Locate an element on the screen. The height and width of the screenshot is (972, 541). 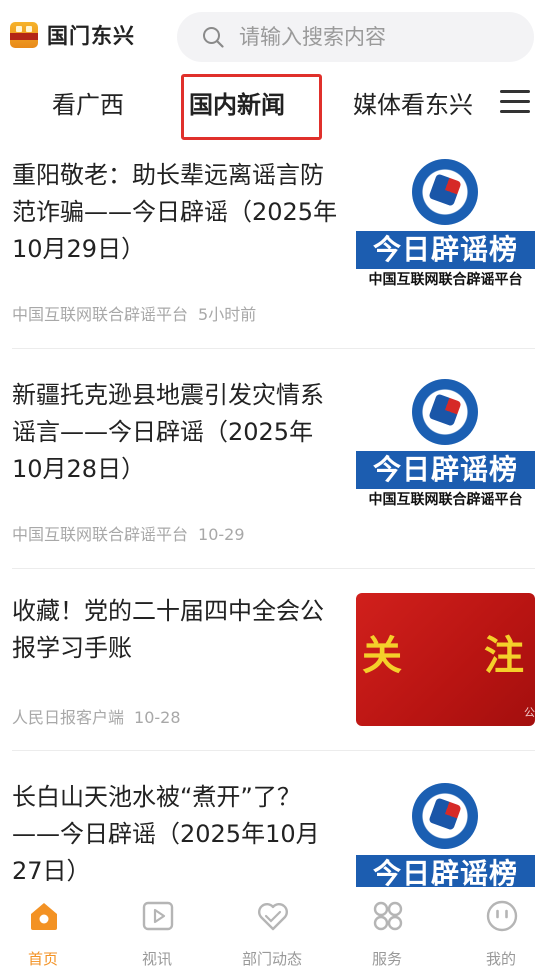
tab-guangxi: 看广西 is located at coordinates (88, 105).